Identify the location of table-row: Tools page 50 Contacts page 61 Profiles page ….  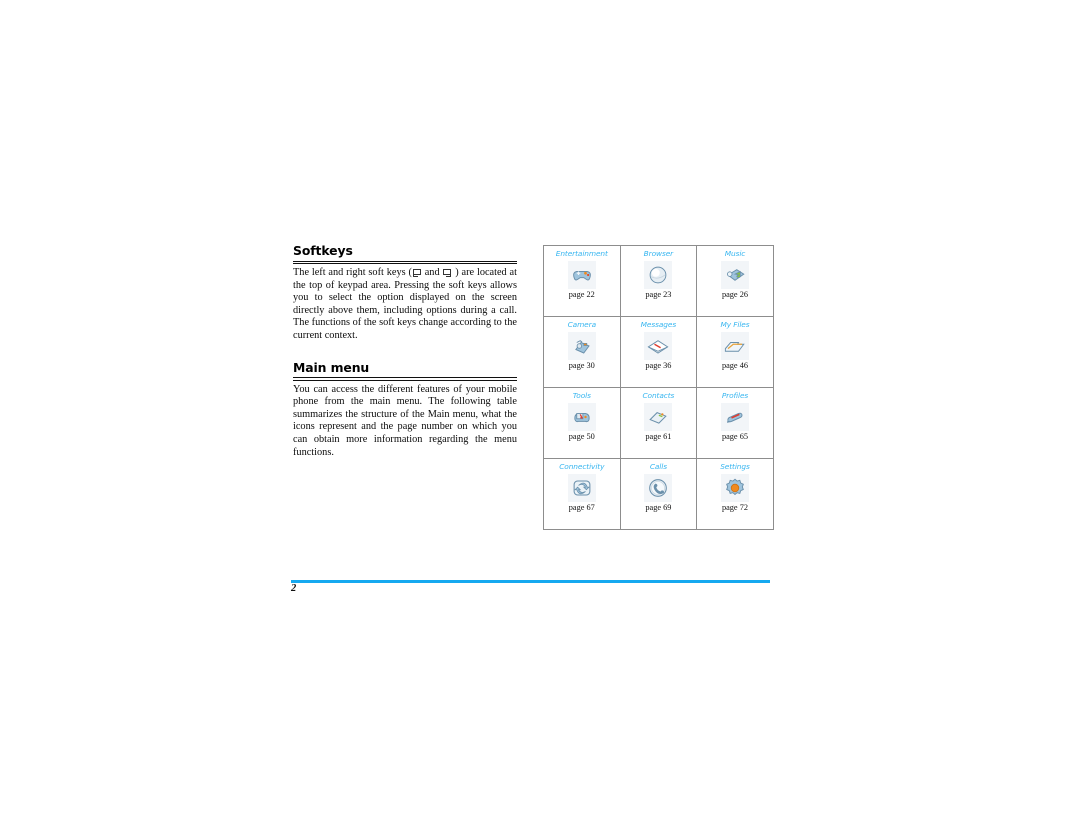
(658, 423).